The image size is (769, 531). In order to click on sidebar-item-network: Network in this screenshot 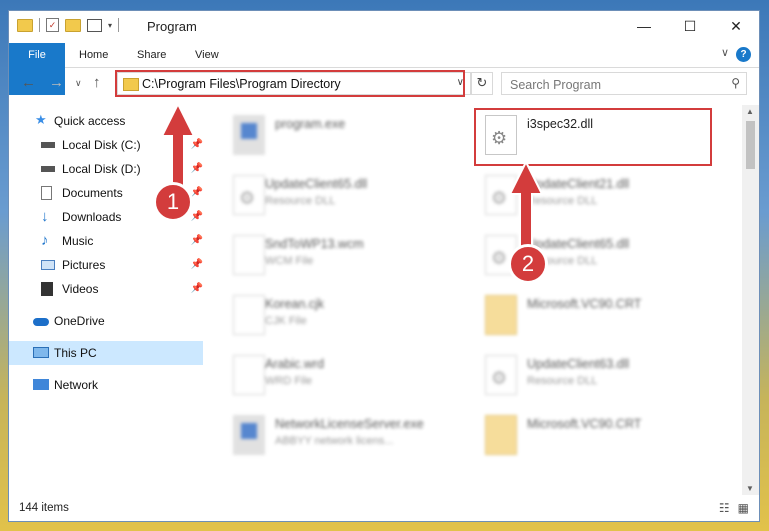, I will do `click(106, 385)`.